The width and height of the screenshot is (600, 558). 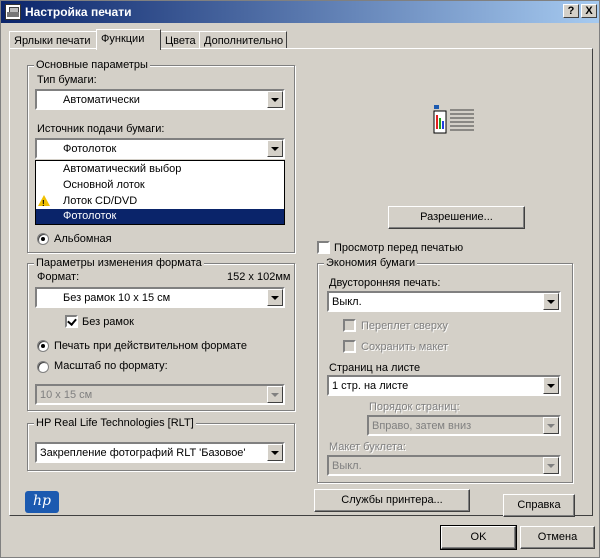 What do you see at coordinates (115, 423) in the screenshot?
I see `rlt-legend: HP Real Life Technologies [RLT]` at bounding box center [115, 423].